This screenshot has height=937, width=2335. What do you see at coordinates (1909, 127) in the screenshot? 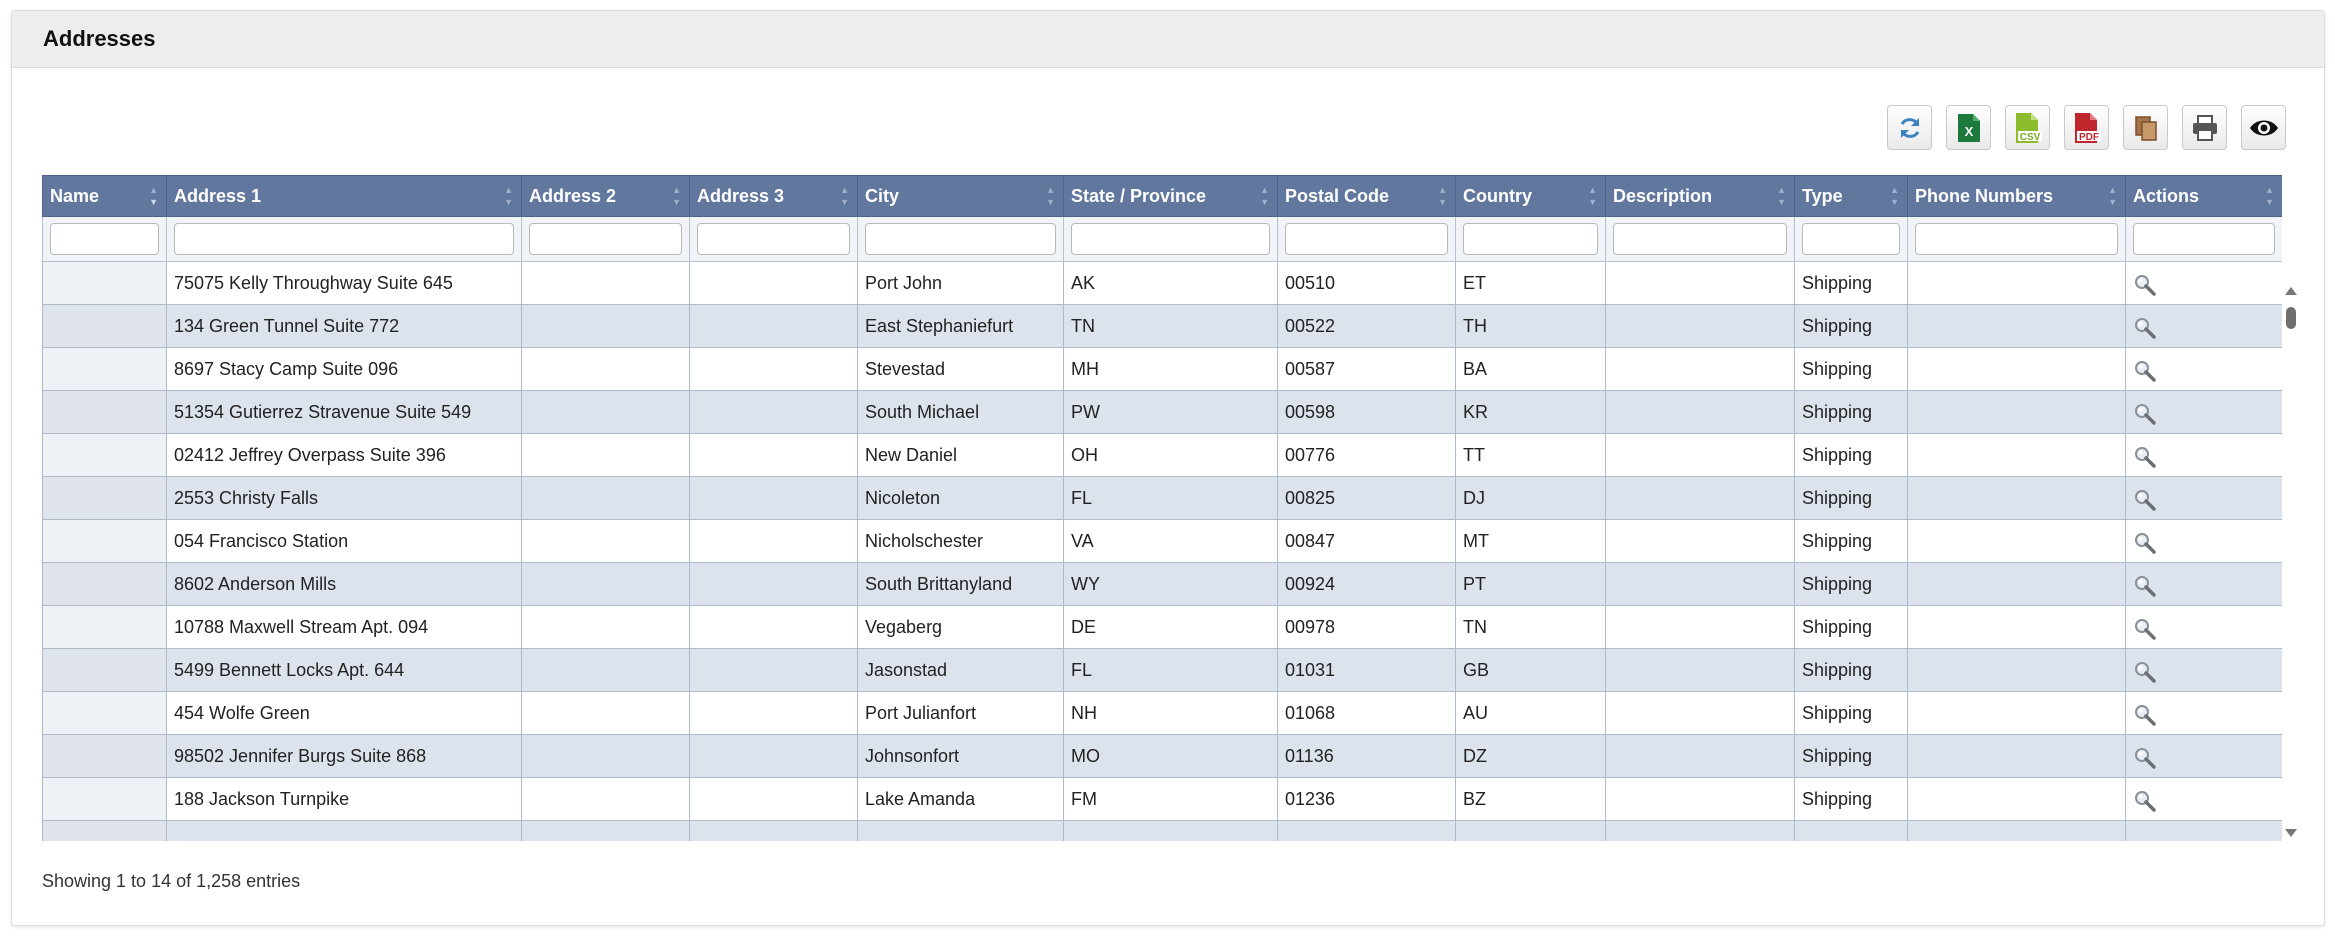
I see `refresh-button` at bounding box center [1909, 127].